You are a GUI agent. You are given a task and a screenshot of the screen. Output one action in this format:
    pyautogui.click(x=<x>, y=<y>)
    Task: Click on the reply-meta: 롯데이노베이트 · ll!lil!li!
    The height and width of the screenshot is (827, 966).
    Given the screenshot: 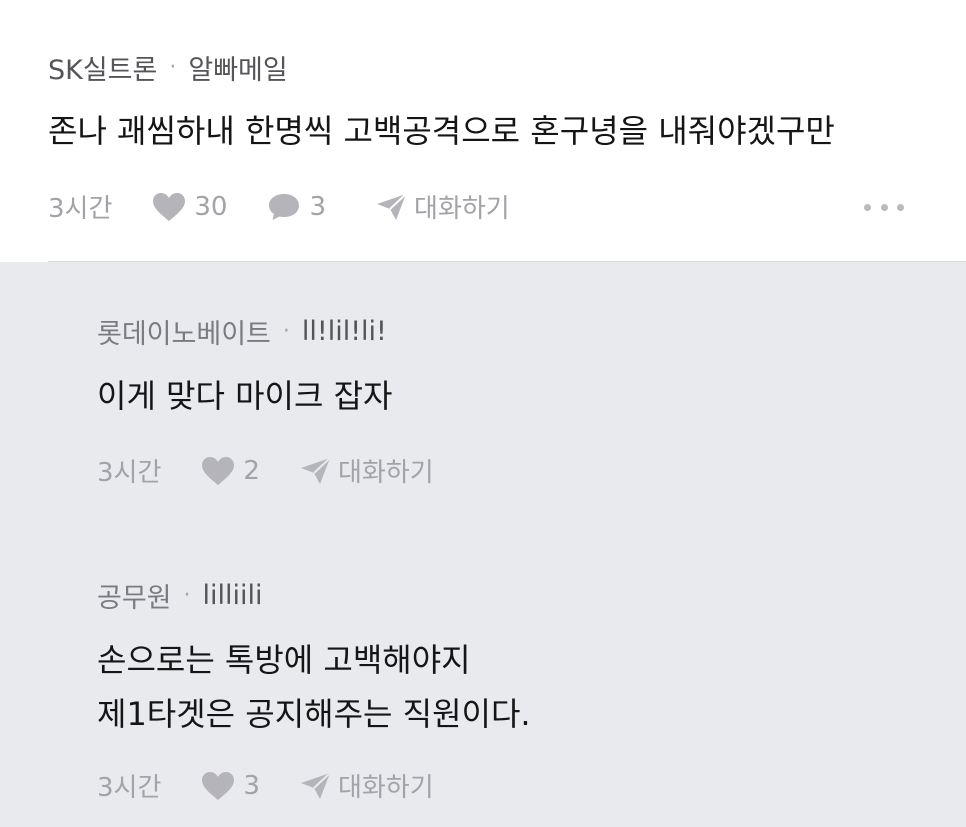 What is the action you would take?
    pyautogui.click(x=242, y=331)
    